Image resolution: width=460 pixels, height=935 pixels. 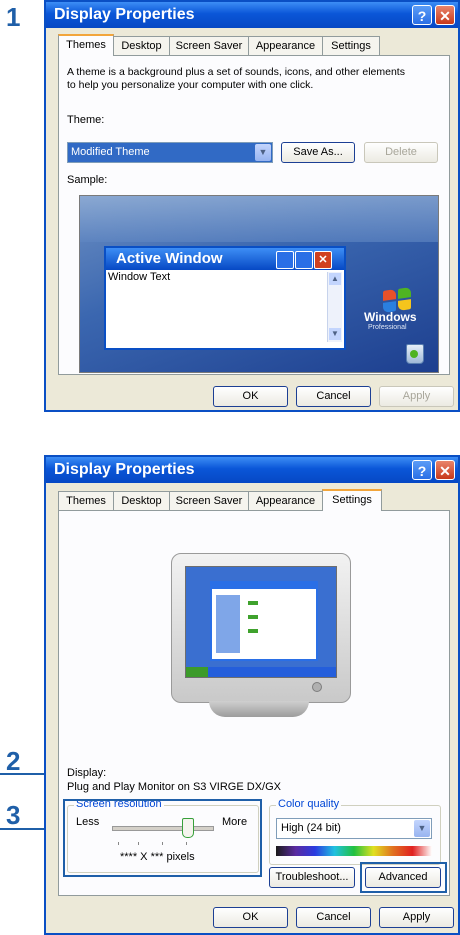 I want to click on theme-label: Theme:, so click(x=86, y=120).